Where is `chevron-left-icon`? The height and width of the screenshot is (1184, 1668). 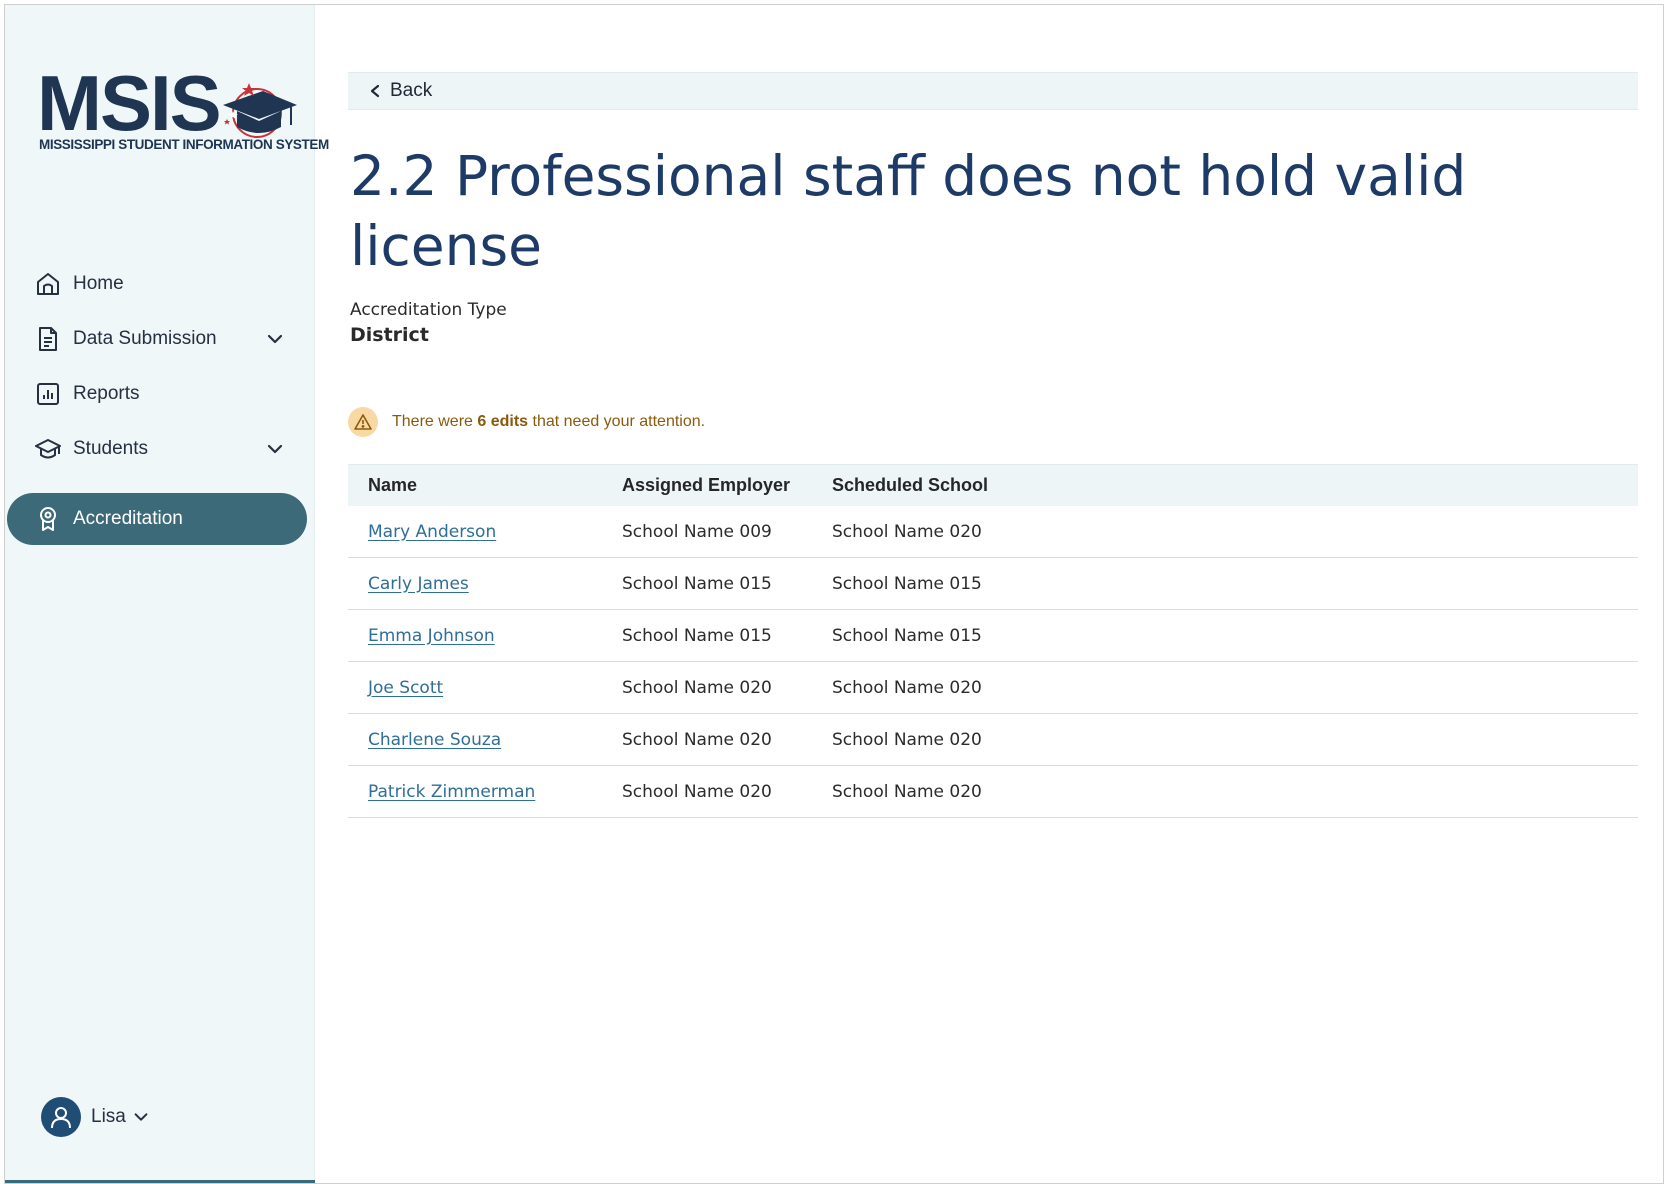 chevron-left-icon is located at coordinates (375, 91).